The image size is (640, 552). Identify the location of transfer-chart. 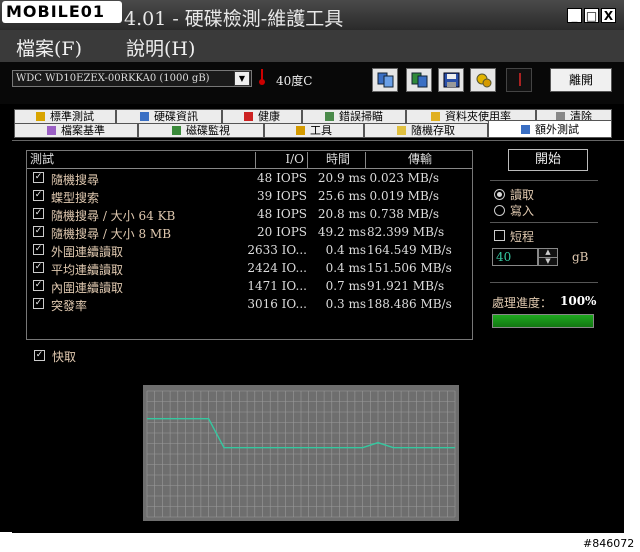
(301, 453).